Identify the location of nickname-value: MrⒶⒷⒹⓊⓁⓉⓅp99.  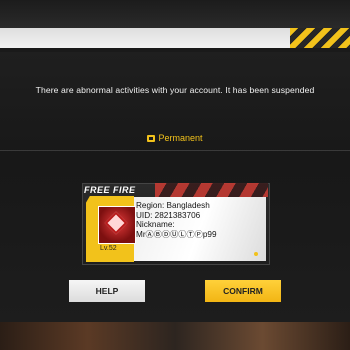
(176, 234).